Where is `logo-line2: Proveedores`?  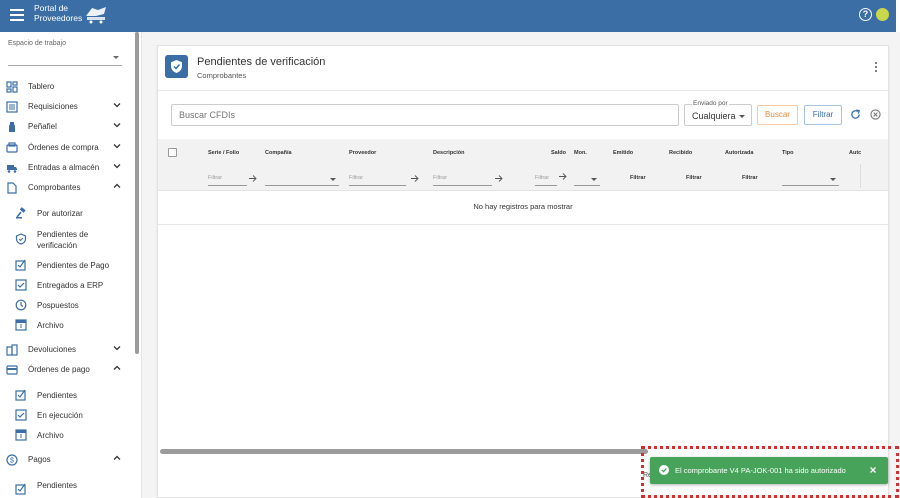
logo-line2: Proveedores is located at coordinates (58, 18).